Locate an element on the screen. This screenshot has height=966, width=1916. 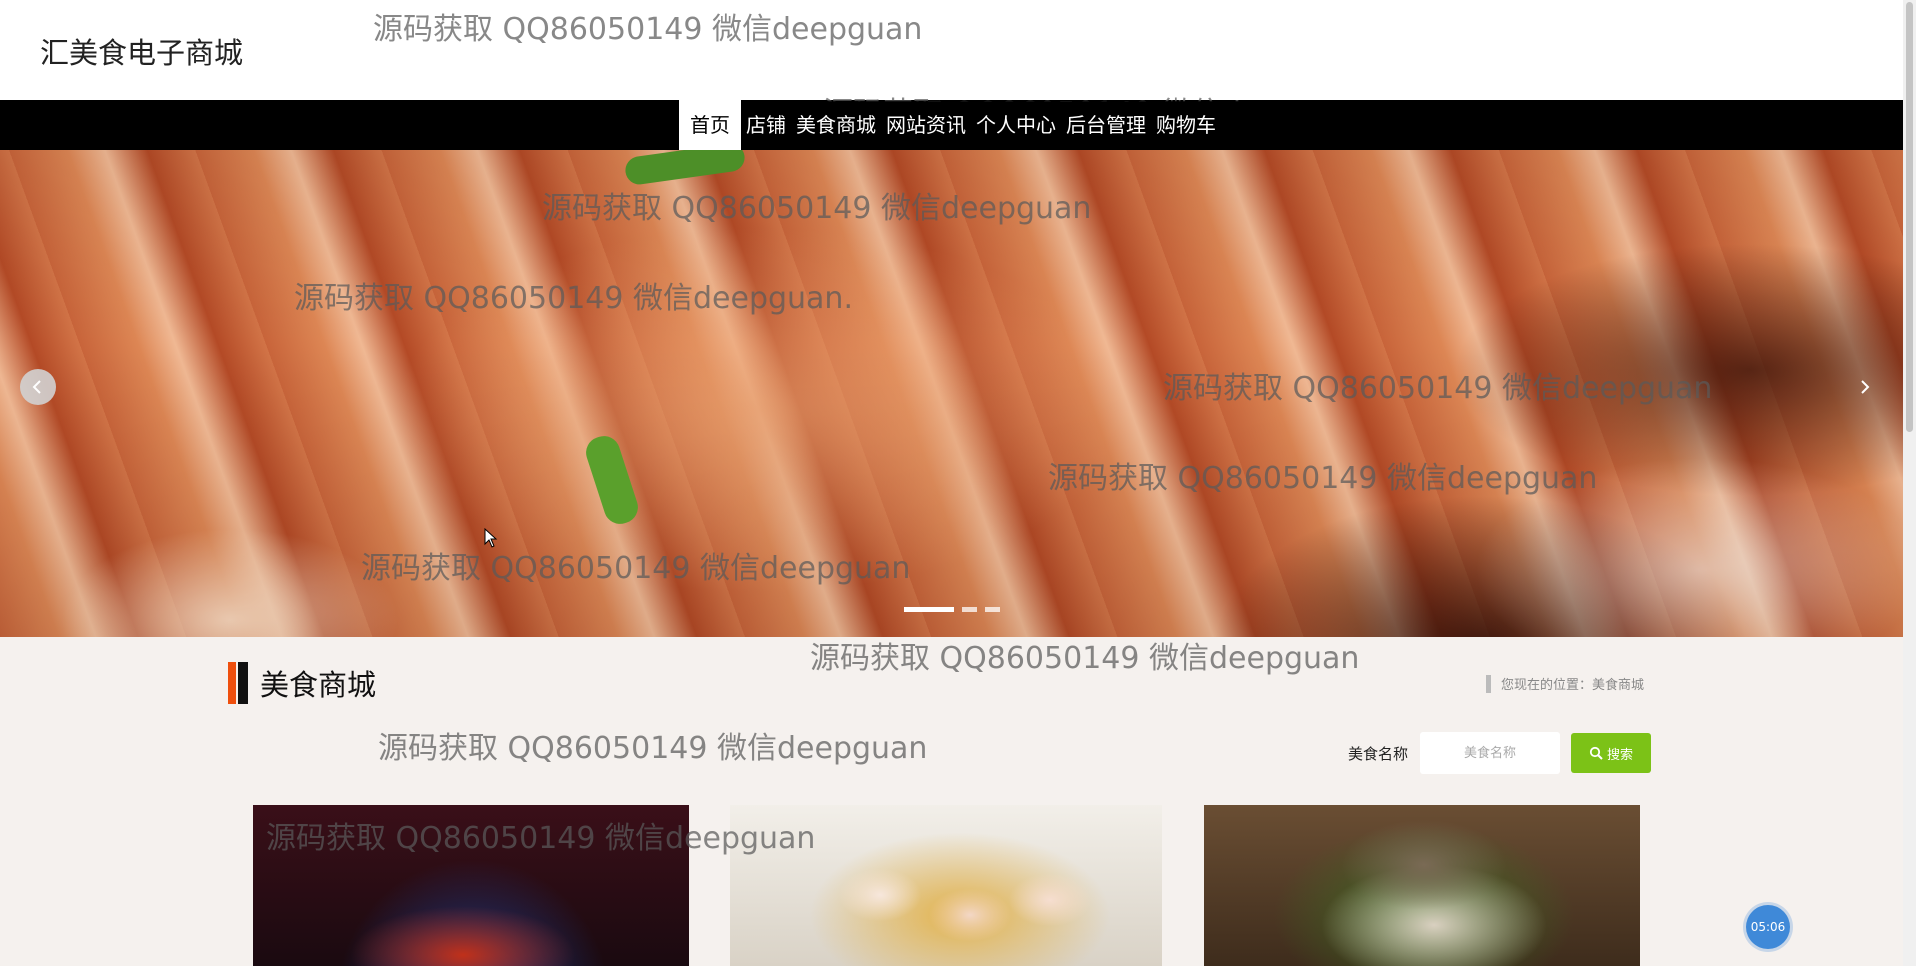
section-title: 美食商城 is located at coordinates (318, 685).